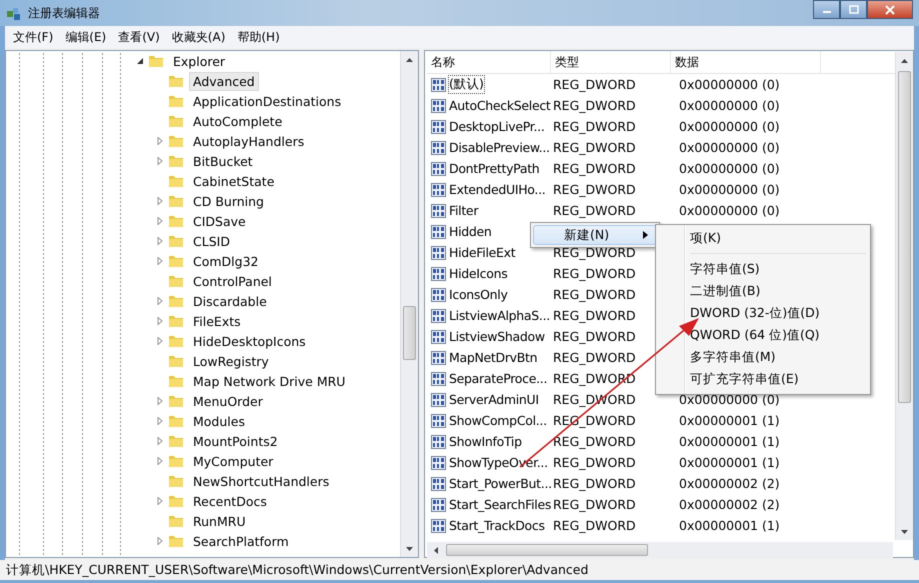 Image resolution: width=919 pixels, height=583 pixels. What do you see at coordinates (482, 252) in the screenshot?
I see `value-name: HideFileExt` at bounding box center [482, 252].